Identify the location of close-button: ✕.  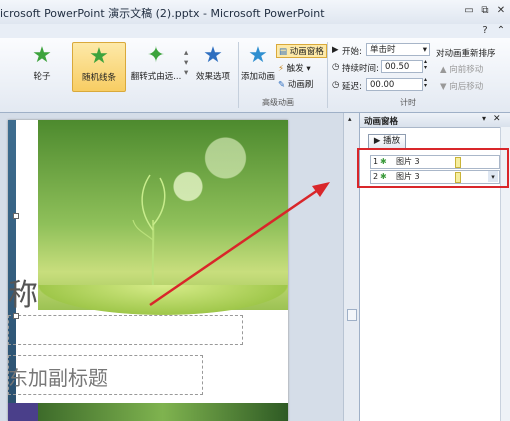
(501, 10).